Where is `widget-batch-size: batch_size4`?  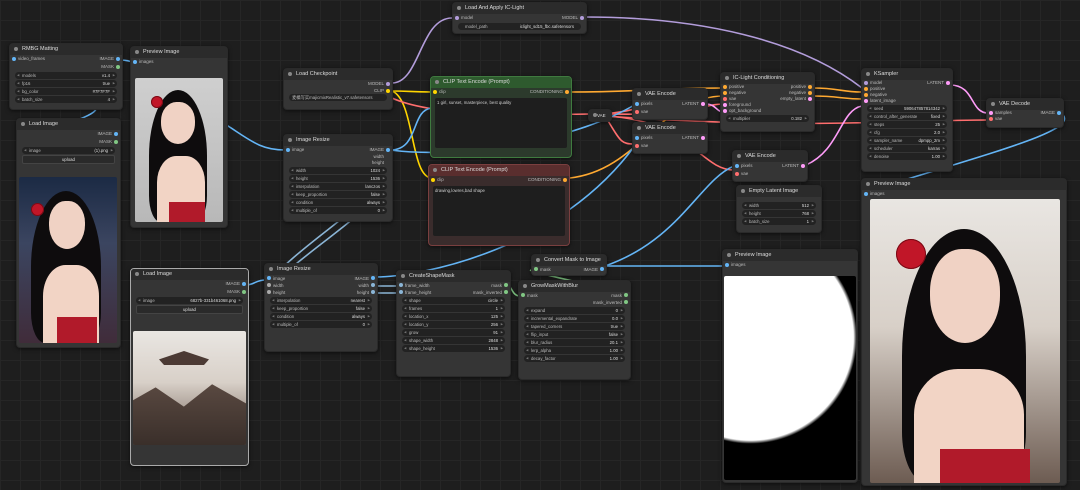 widget-batch-size: batch_size4 is located at coordinates (66, 99).